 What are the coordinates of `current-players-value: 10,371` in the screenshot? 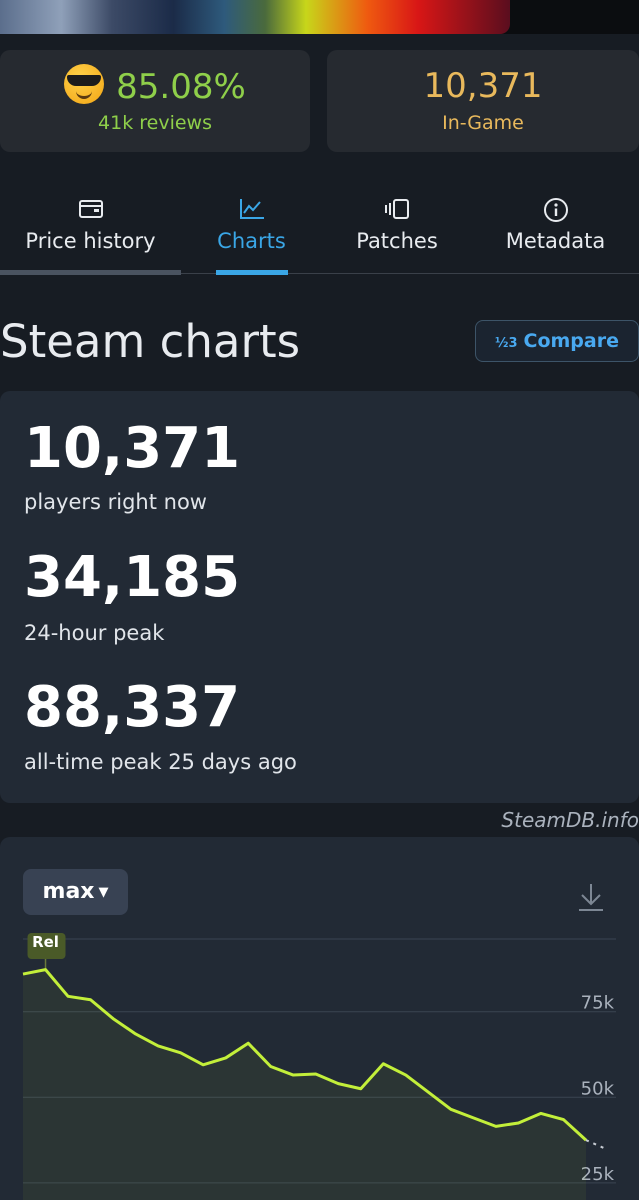 It's located at (132, 448).